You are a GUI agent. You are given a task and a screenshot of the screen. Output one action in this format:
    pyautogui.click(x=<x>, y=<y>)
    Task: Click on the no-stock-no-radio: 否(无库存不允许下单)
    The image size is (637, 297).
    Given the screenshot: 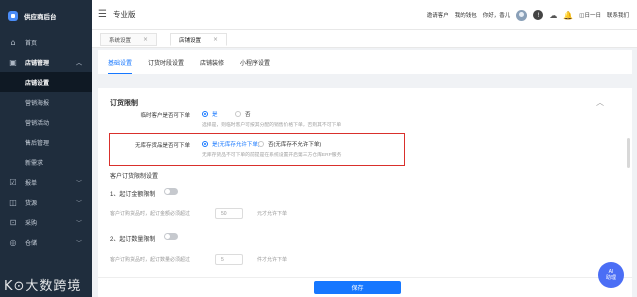 What is the action you would take?
    pyautogui.click(x=289, y=144)
    